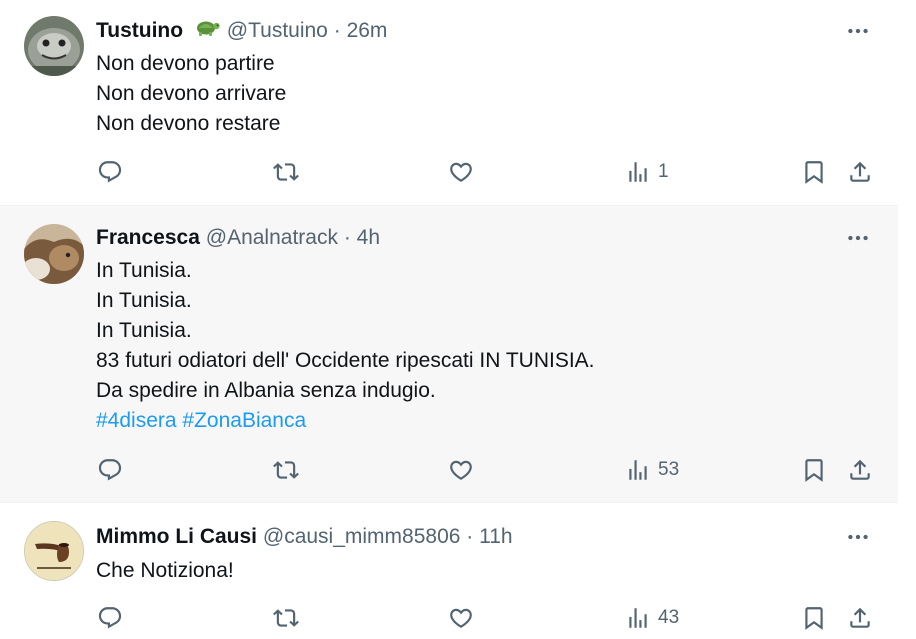 The width and height of the screenshot is (916, 639). What do you see at coordinates (188, 123) in the screenshot?
I see `tweet-line: Non devono restare` at bounding box center [188, 123].